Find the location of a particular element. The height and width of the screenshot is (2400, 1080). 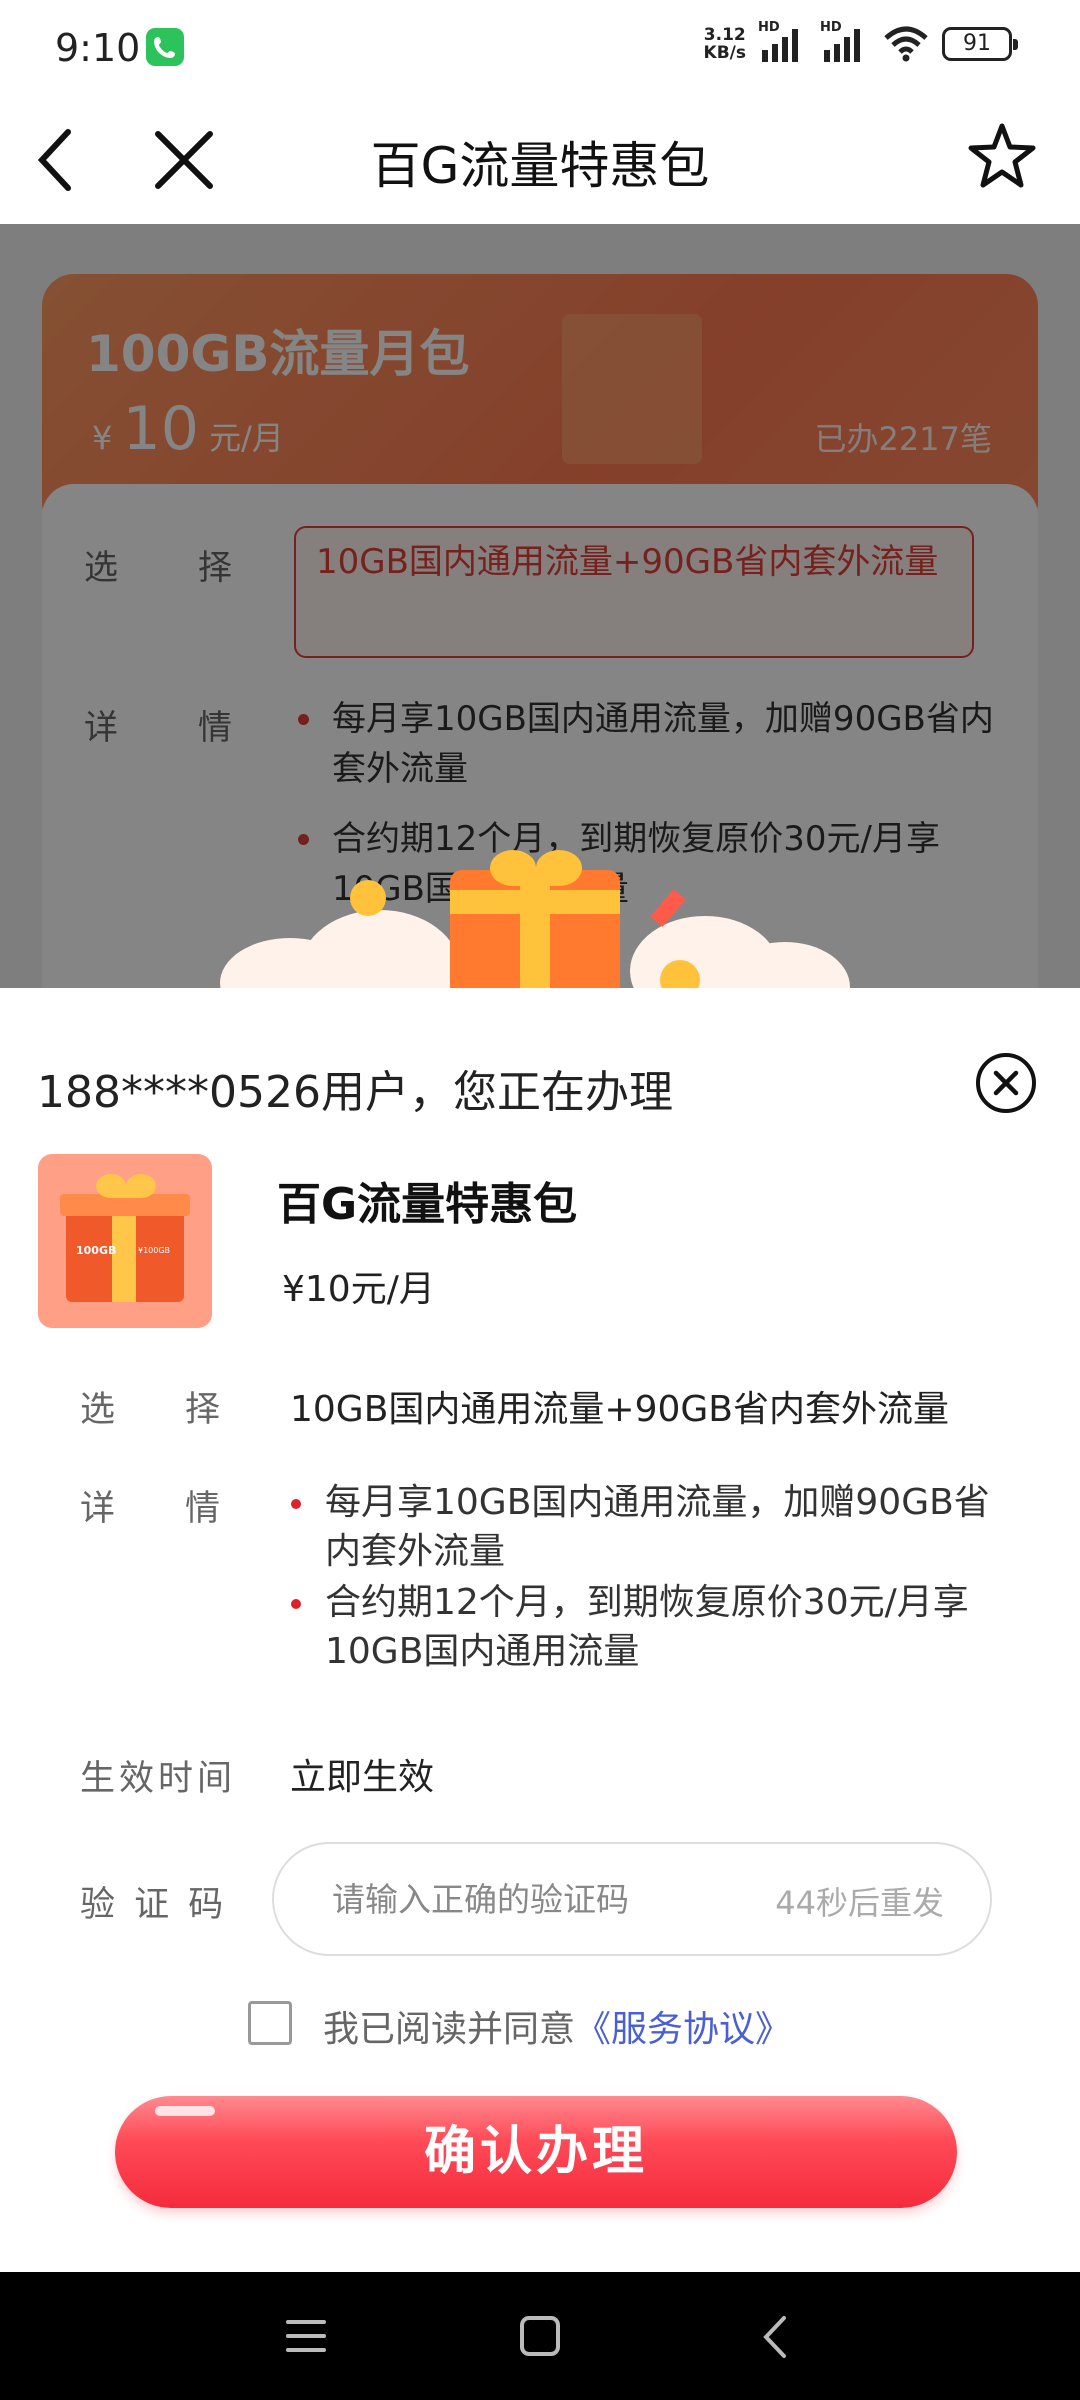

status-bar: 9:10 3.12 KB/s HD HD 91 is located at coordinates (540, 48).